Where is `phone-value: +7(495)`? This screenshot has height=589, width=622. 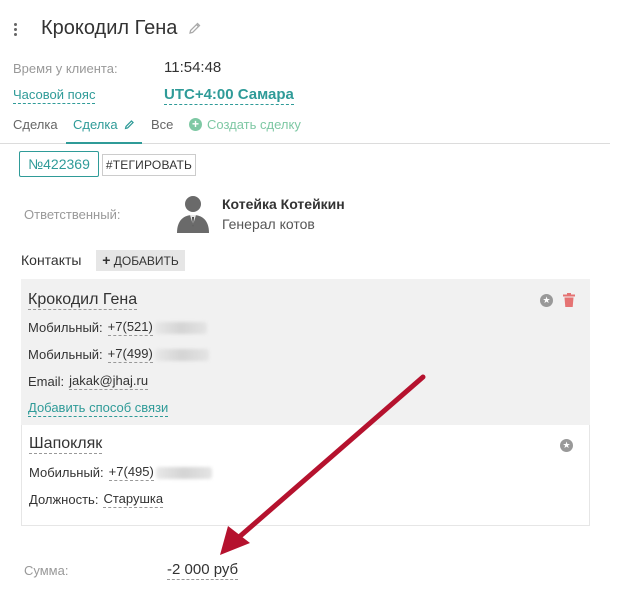 phone-value: +7(495) is located at coordinates (131, 472).